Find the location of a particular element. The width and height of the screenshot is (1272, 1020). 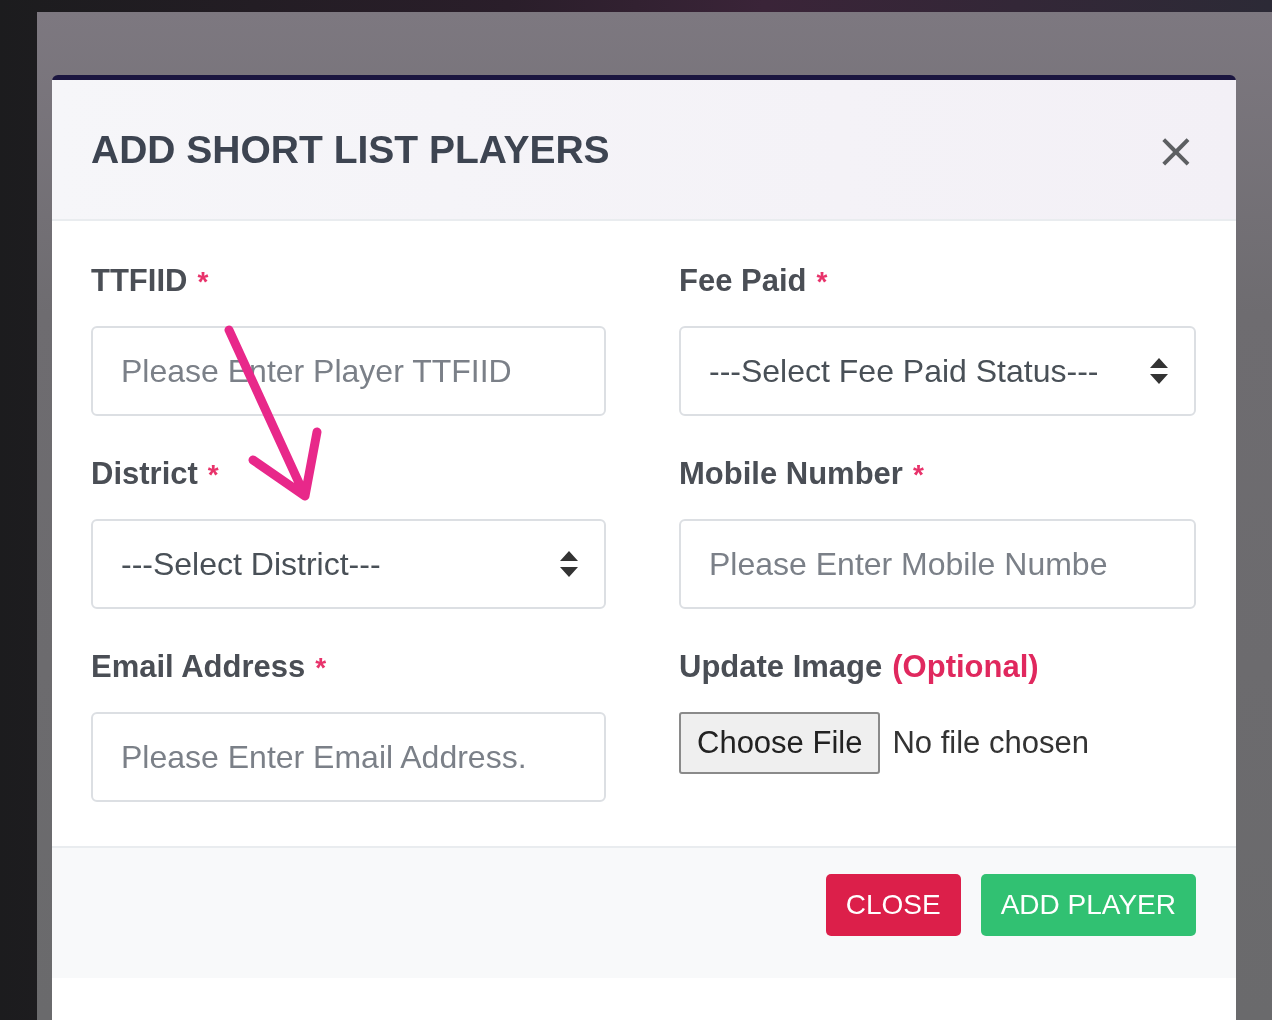

close-button: CLOSE is located at coordinates (893, 905).